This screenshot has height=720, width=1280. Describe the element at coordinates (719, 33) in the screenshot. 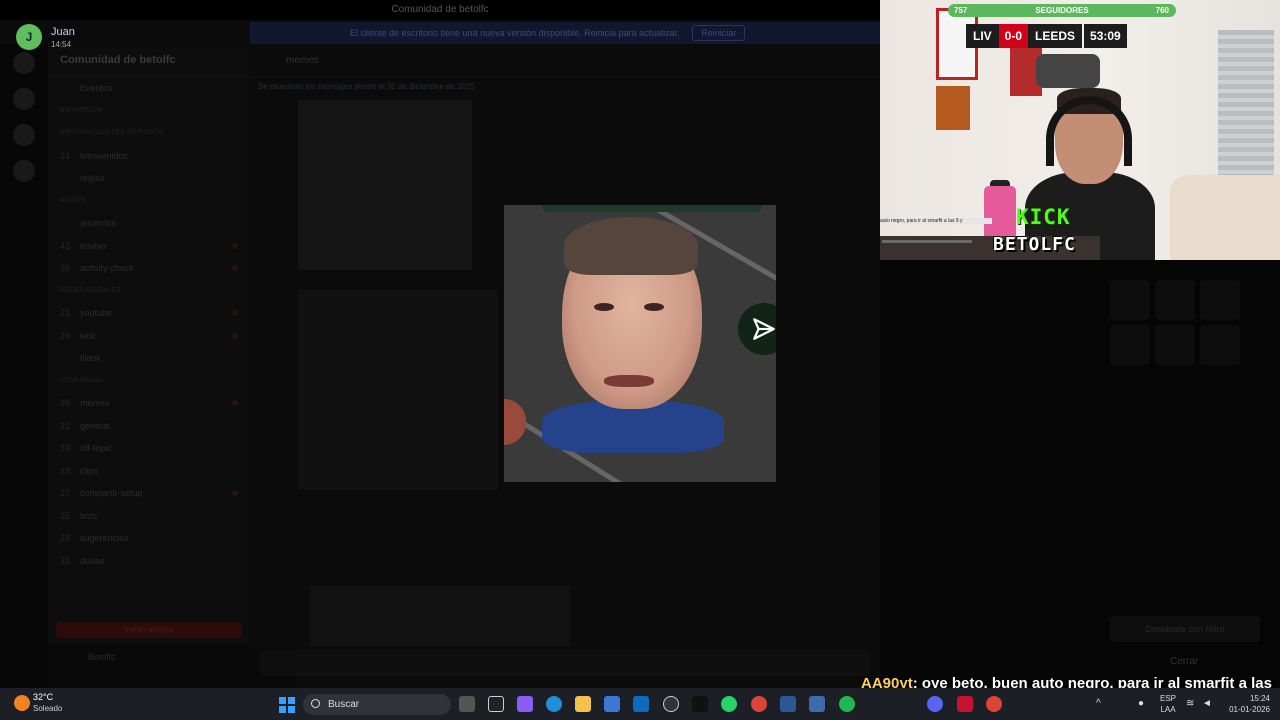

I see `restart-button: Reiniciar` at that location.